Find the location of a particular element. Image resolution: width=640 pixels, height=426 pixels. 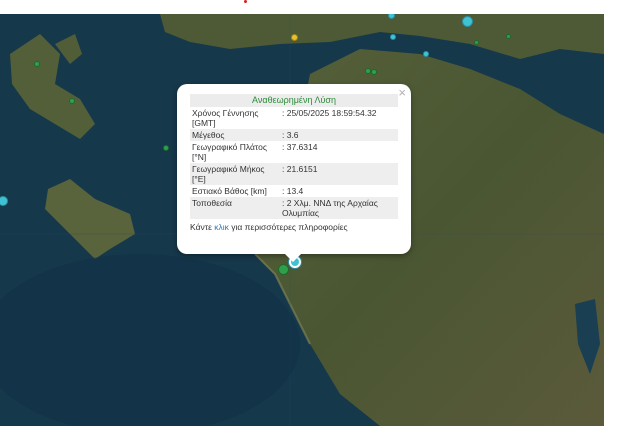

table-row: Γεωγραφικό Πλάτος [°N] : 37.6314 is located at coordinates (294, 152).